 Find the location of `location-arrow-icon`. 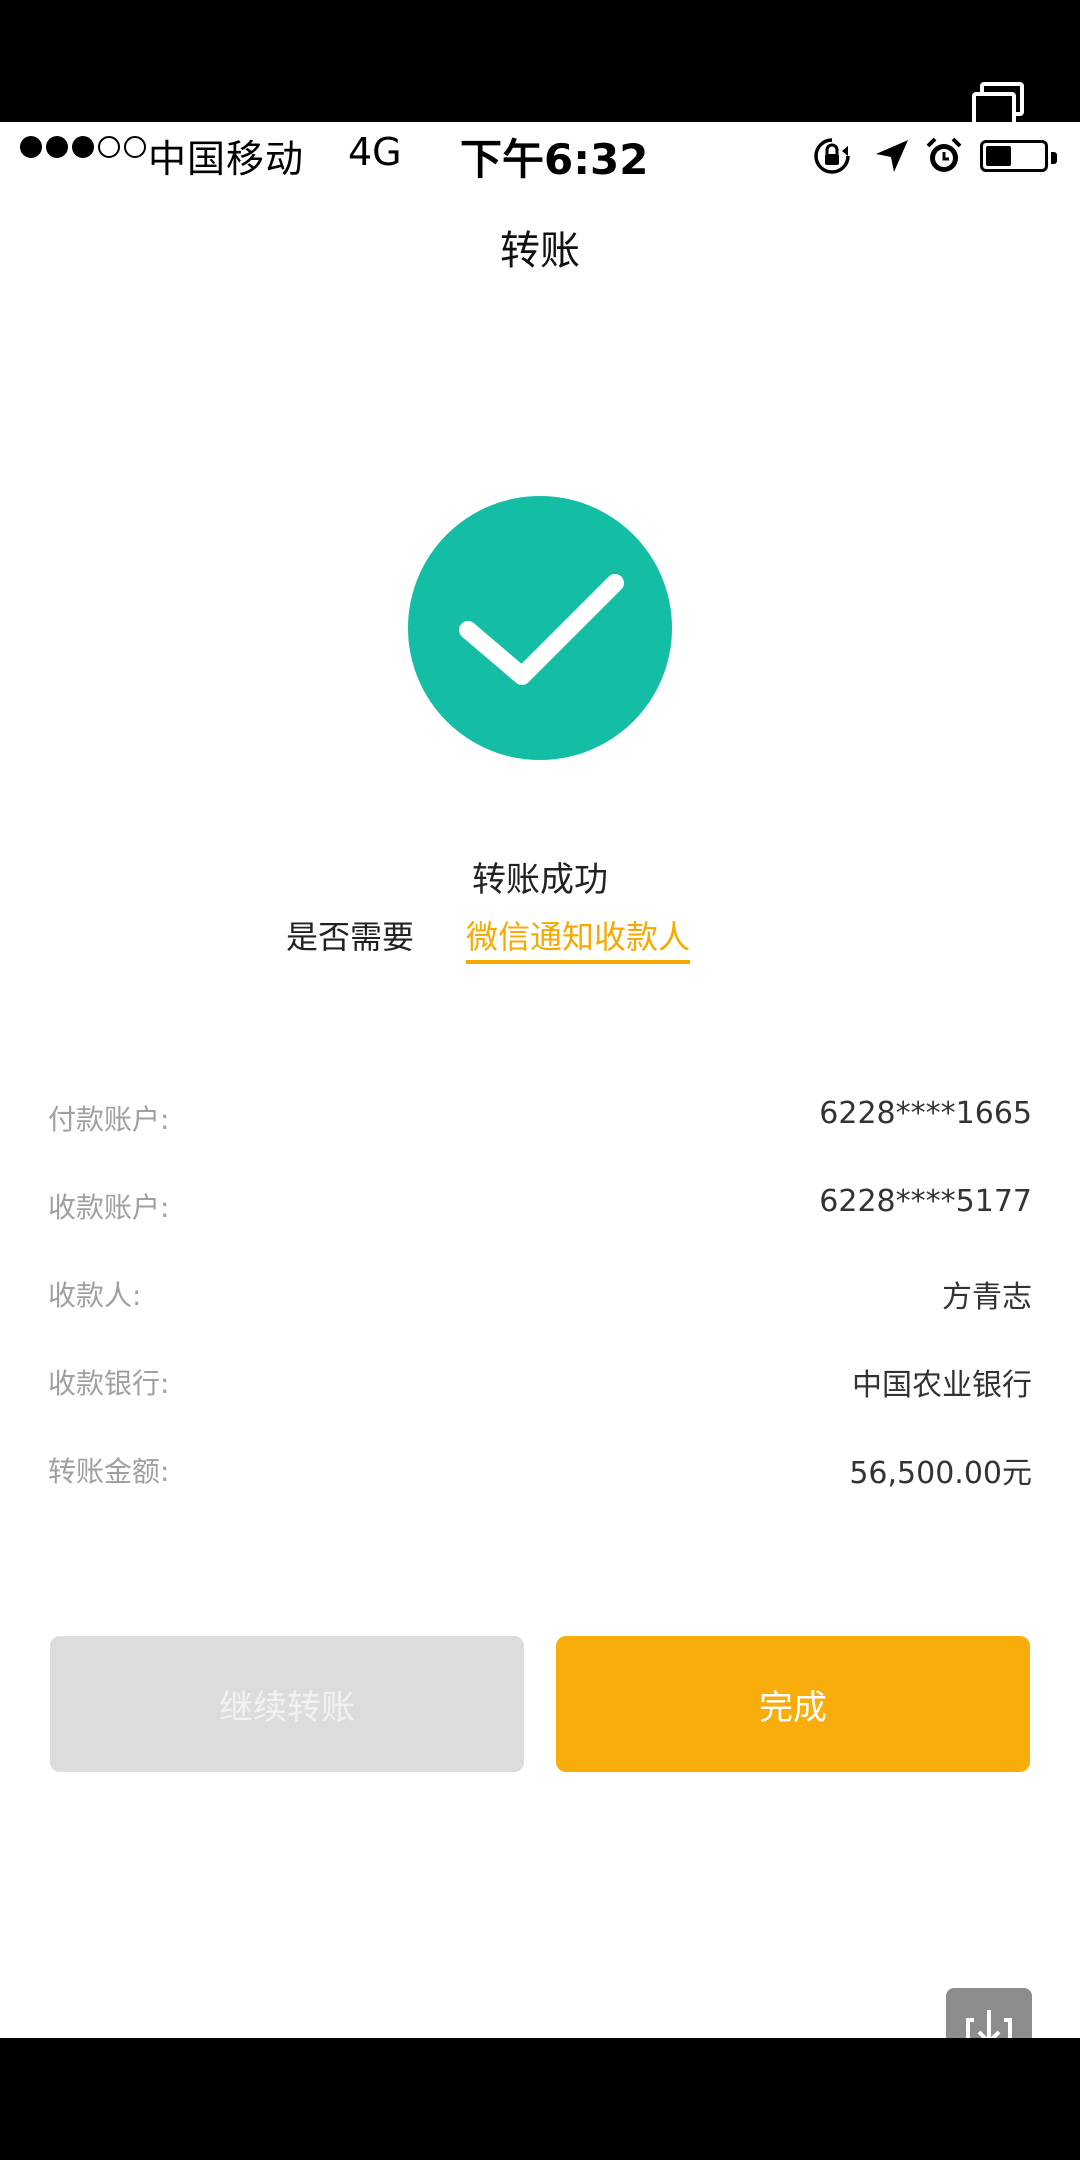

location-arrow-icon is located at coordinates (892, 156).